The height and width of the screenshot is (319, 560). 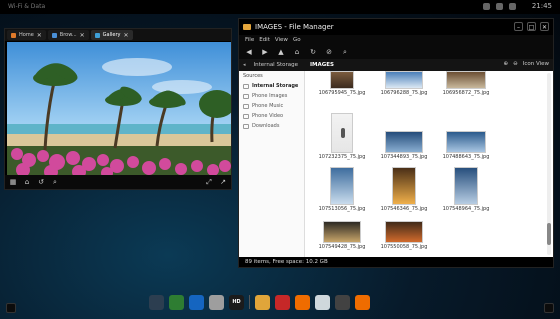 What do you see at coordinates (313, 52) in the screenshot?
I see `refresh-icon: ↻` at bounding box center [313, 52].